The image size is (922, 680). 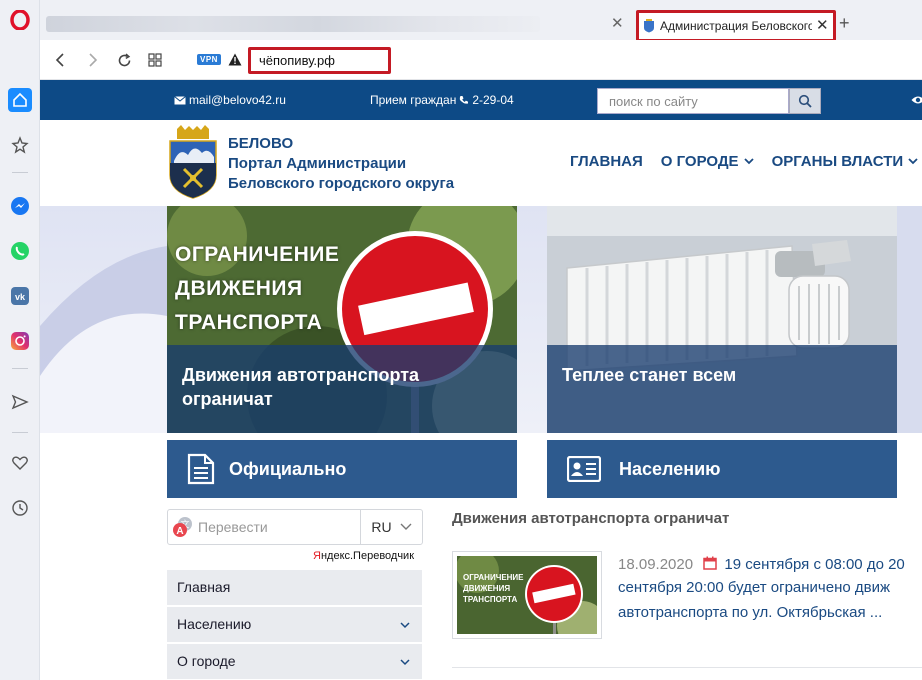 What do you see at coordinates (261, 143) in the screenshot?
I see `portal-title-city: БЕЛОВО` at bounding box center [261, 143].